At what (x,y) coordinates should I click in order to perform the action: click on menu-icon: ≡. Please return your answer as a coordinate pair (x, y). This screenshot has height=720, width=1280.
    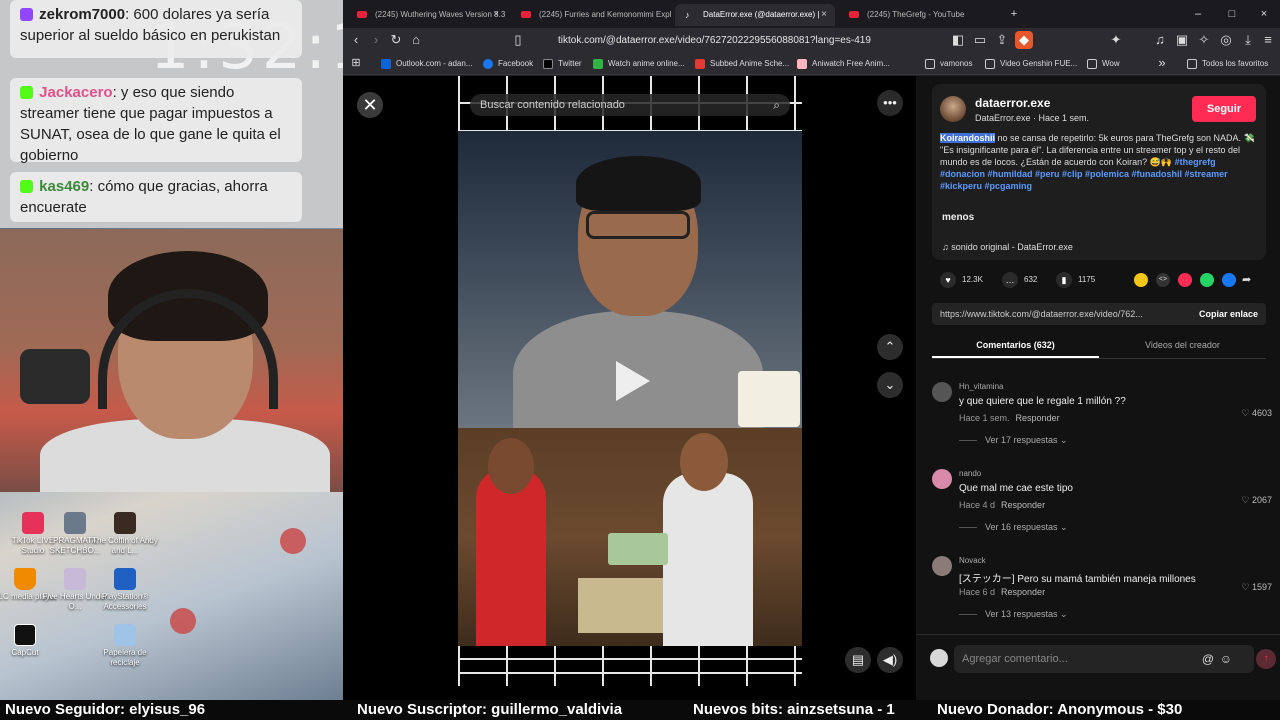
    Looking at the image, I should click on (1268, 40).